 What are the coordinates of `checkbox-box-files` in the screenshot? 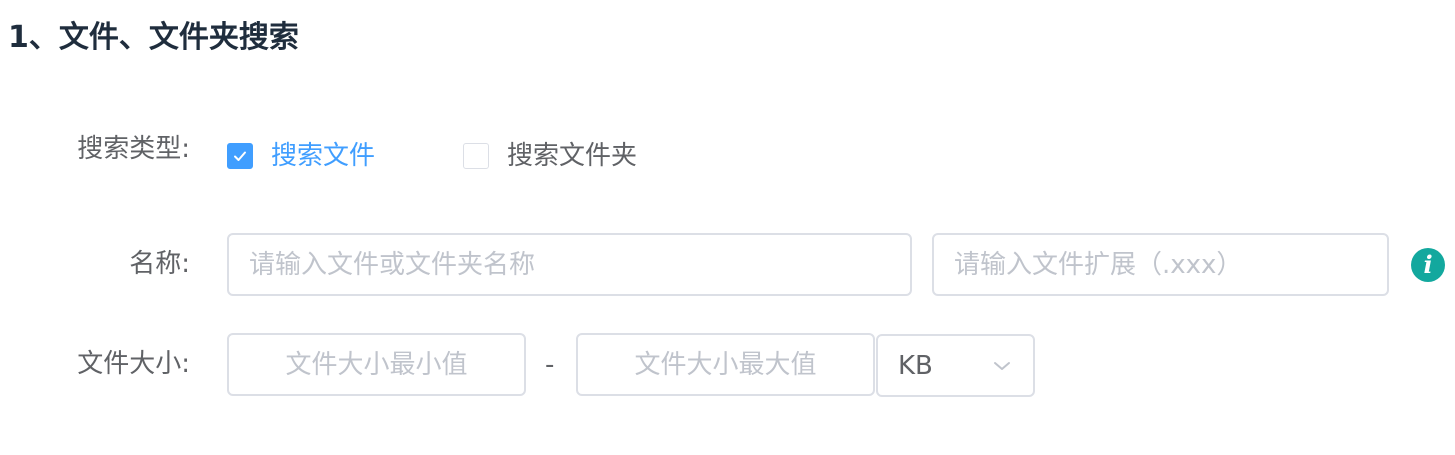 It's located at (240, 156).